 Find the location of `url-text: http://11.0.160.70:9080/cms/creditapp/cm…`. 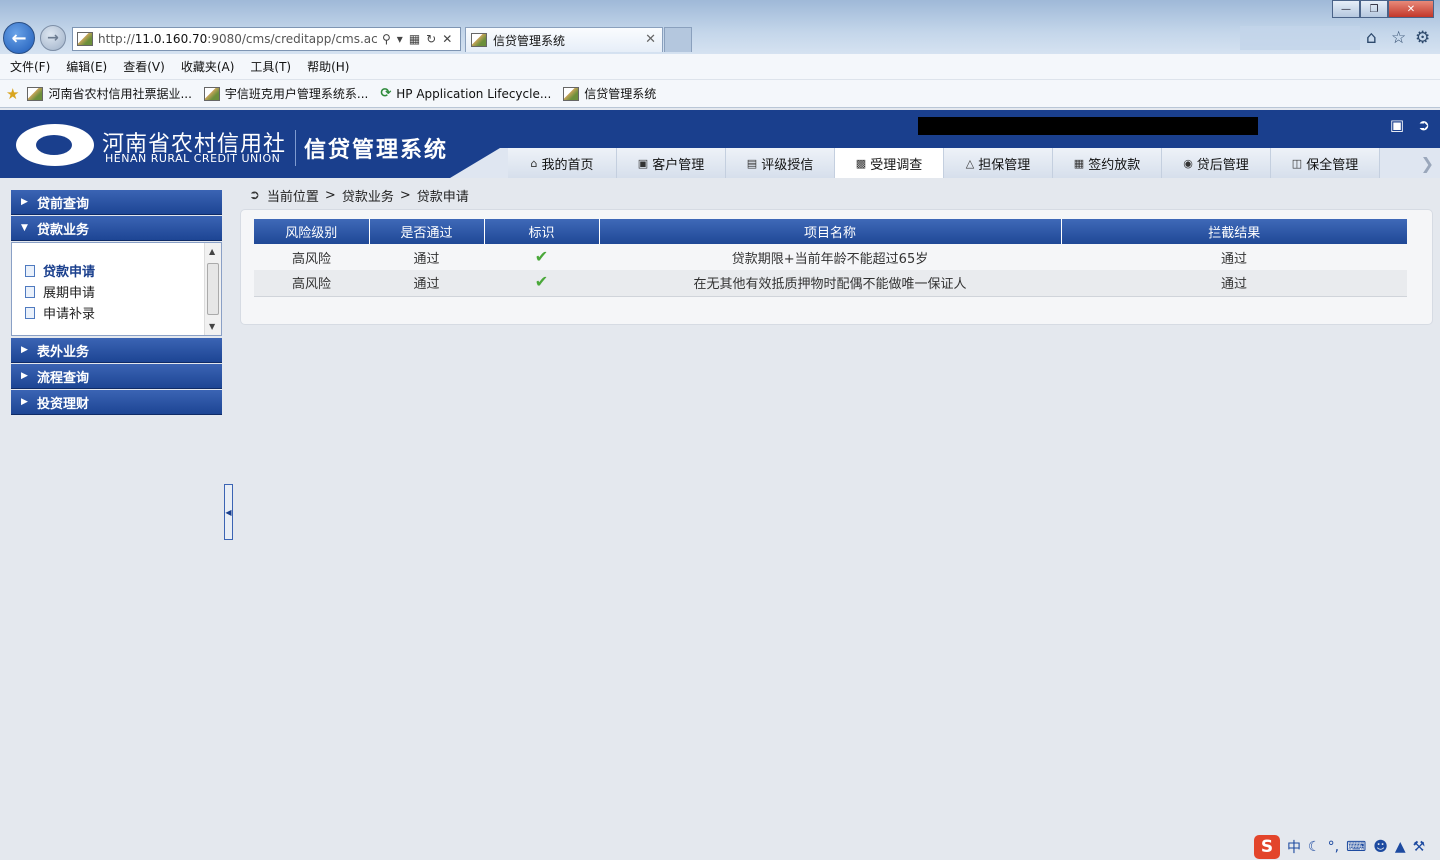

url-text: http://11.0.160.70:9080/cms/creditapp/cm… is located at coordinates (238, 39).